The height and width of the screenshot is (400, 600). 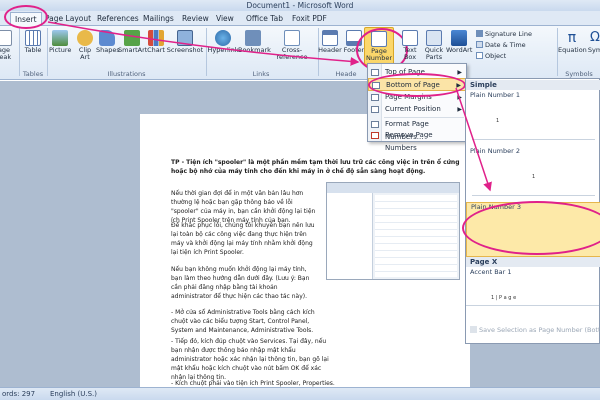 What do you see at coordinates (73, 394) in the screenshot?
I see `language-indicator: English (U.S.)` at bounding box center [73, 394].